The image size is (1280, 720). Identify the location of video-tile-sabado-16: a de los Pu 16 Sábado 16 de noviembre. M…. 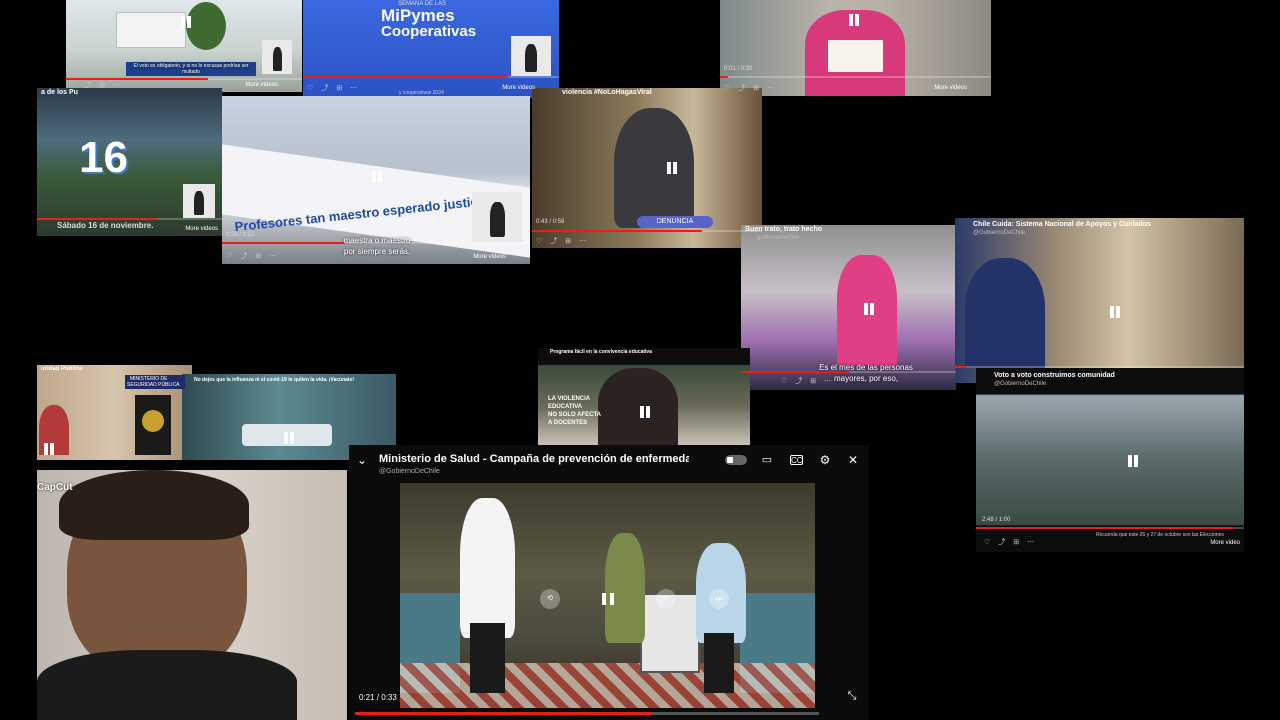
(129, 162).